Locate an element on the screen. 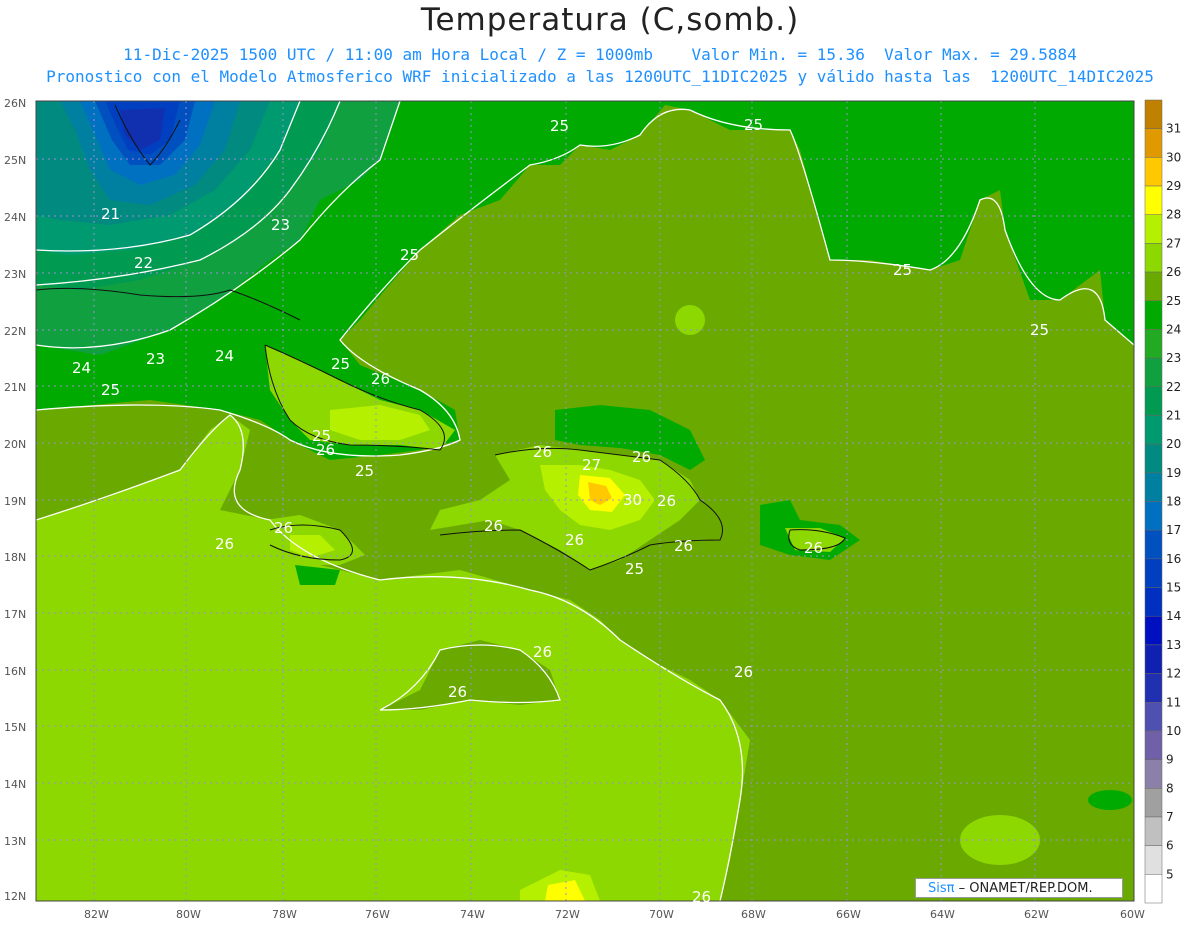  lat-label: 12N is located at coordinates (15, 896).